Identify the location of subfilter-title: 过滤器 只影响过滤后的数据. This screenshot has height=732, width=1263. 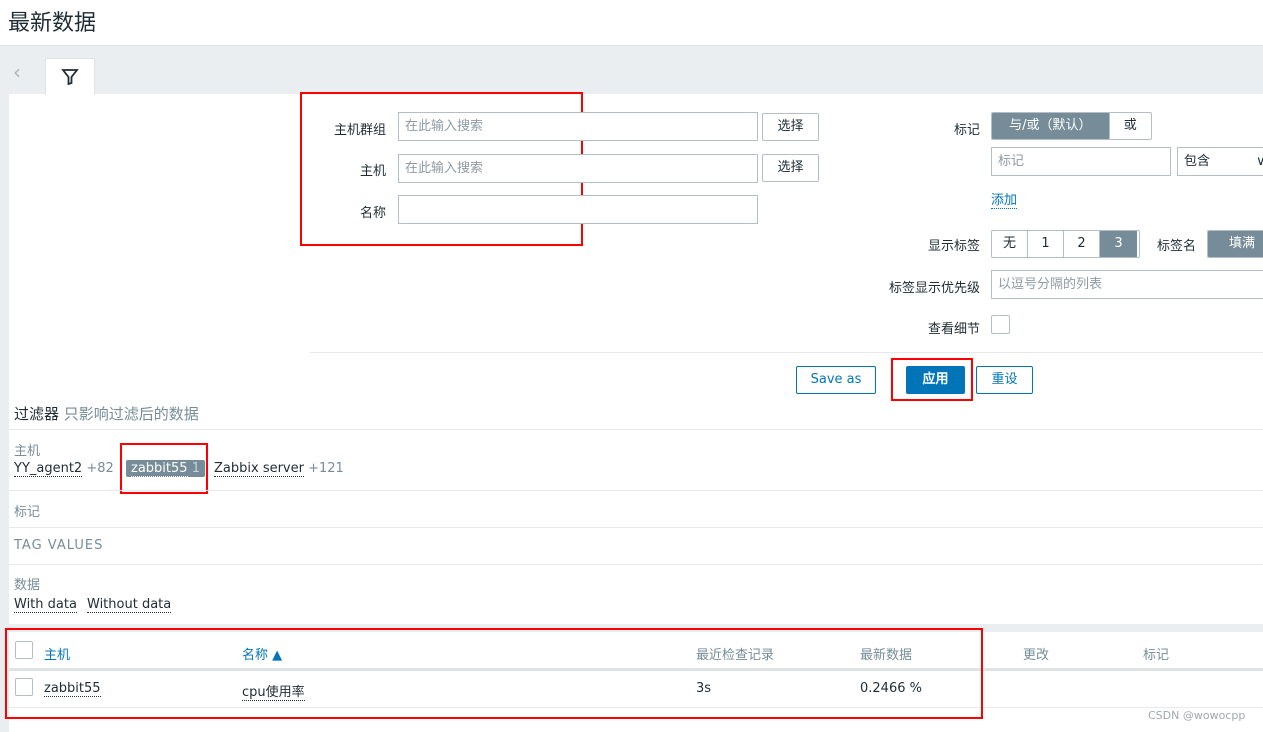
(106, 413).